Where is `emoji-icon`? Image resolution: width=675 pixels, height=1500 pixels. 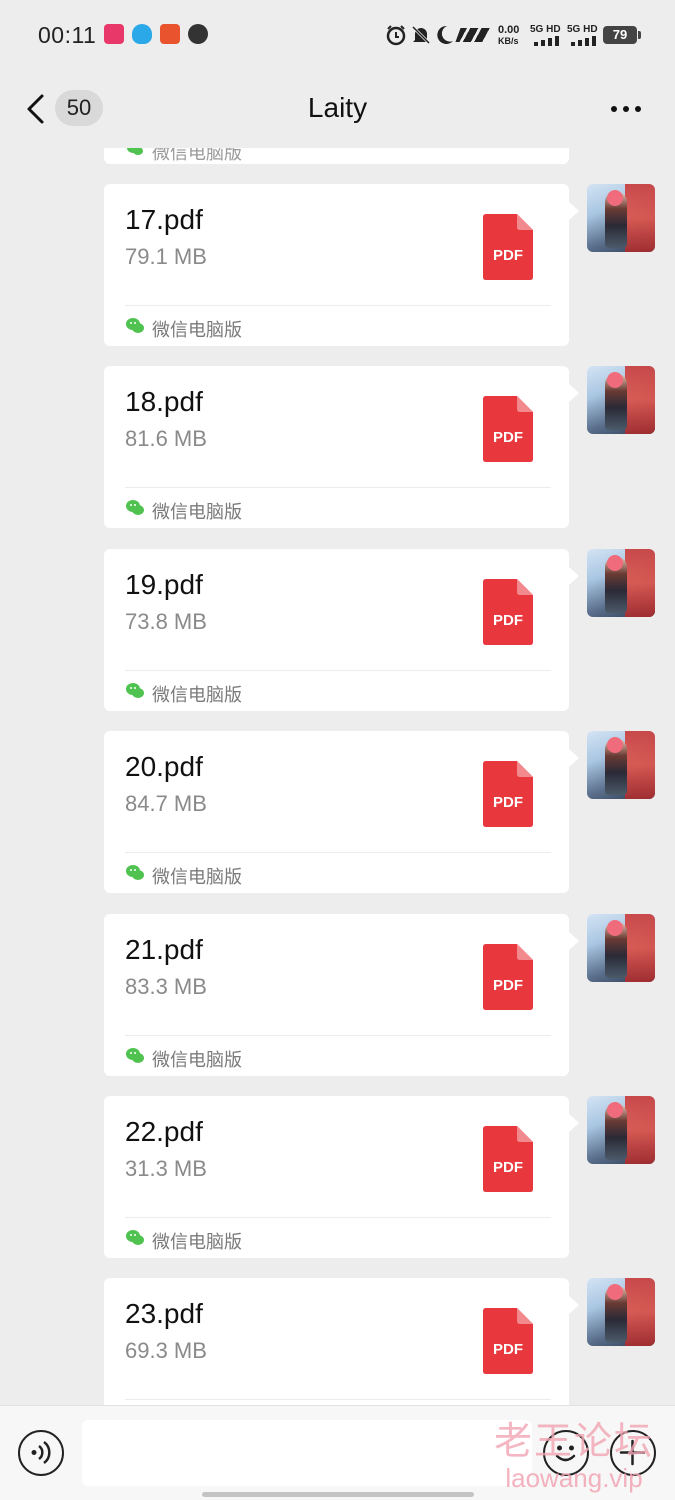 emoji-icon is located at coordinates (565, 1453).